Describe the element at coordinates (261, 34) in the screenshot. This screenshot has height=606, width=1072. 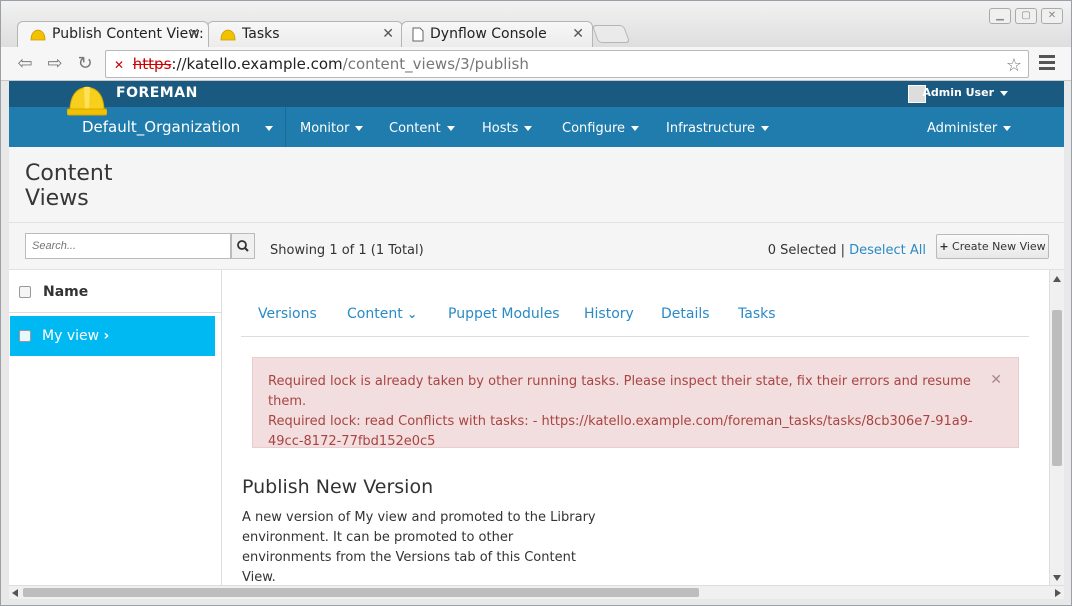
I see `tab-title: Tasks` at that location.